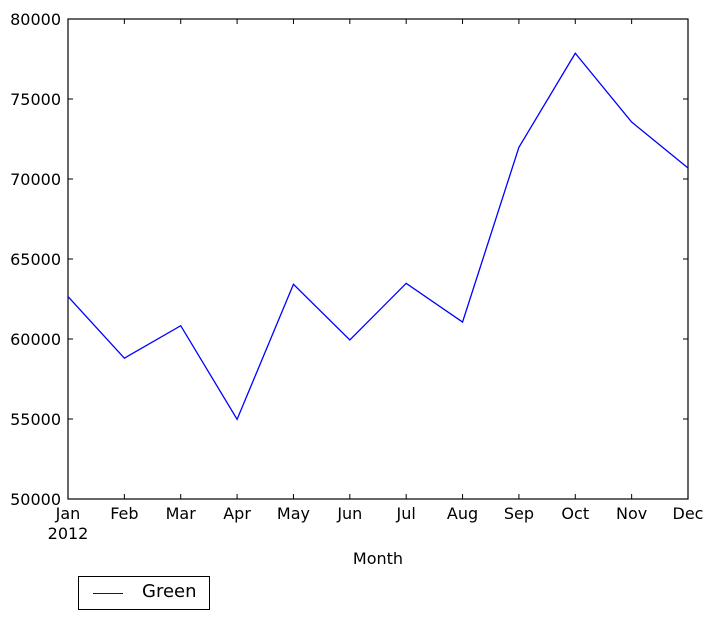  What do you see at coordinates (688, 513) in the screenshot?
I see `x-tick-label: Dec` at bounding box center [688, 513].